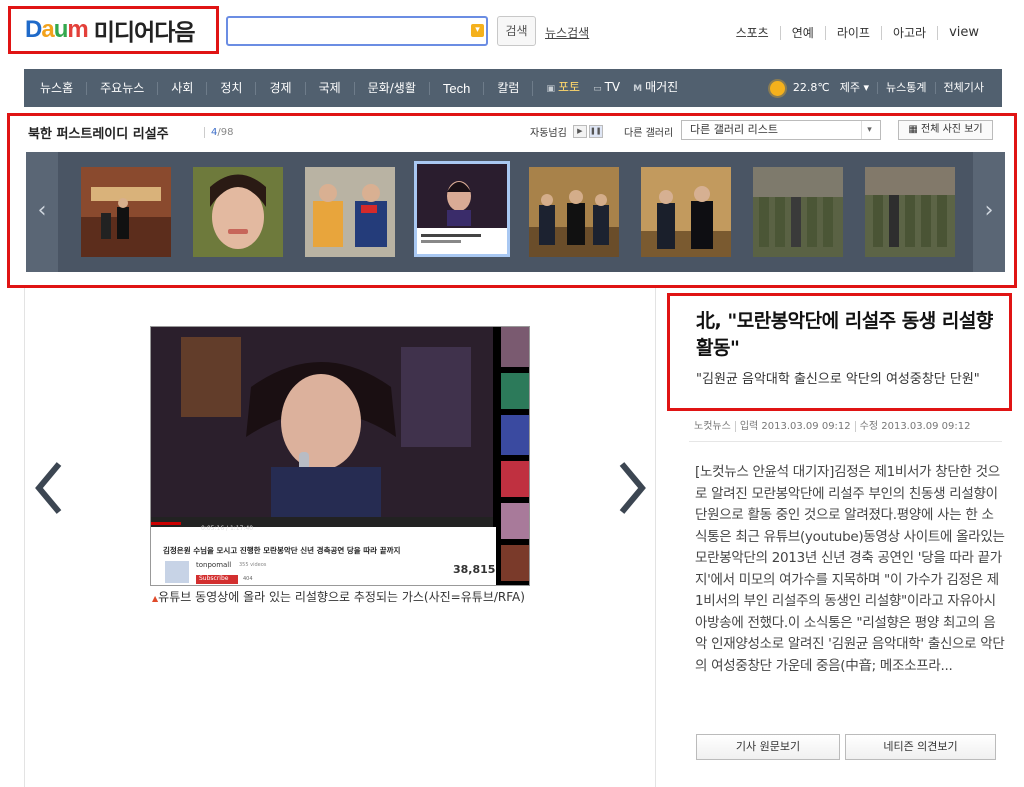 The width and height of the screenshot is (1024, 787). I want to click on nav-all-articles: 전체기사, so click(963, 88).